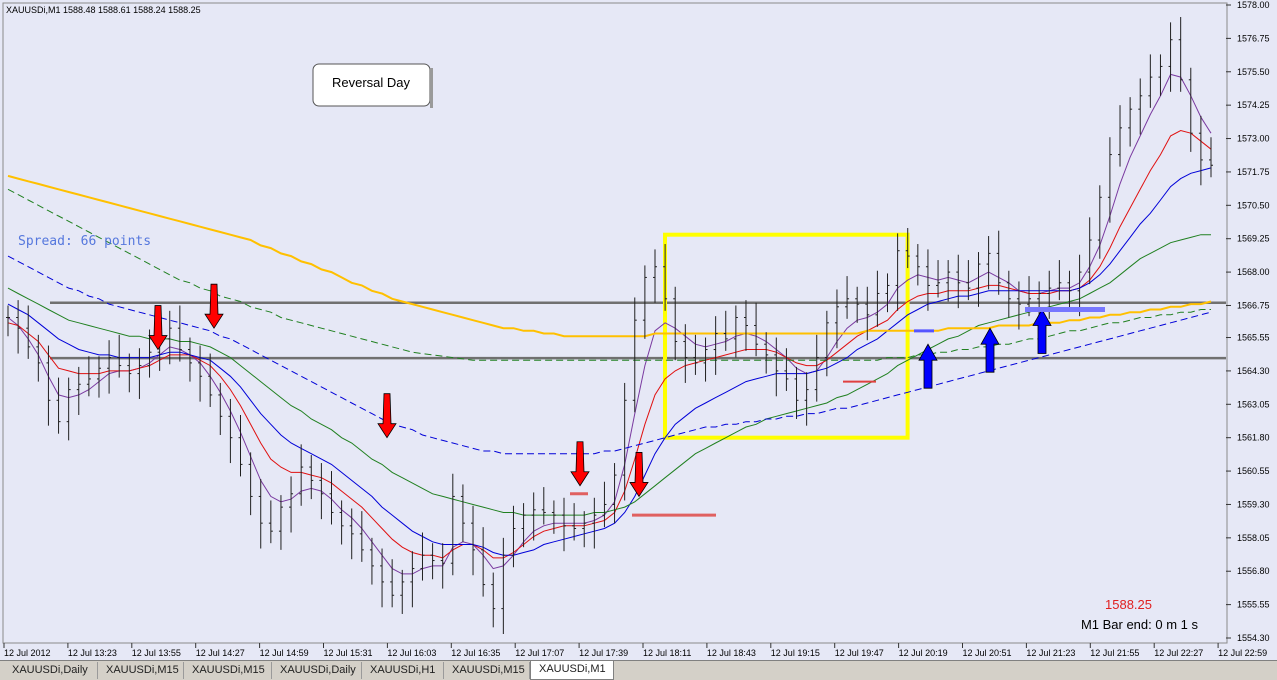  I want to click on reversal-day-label: Reversal Day, so click(372, 85).